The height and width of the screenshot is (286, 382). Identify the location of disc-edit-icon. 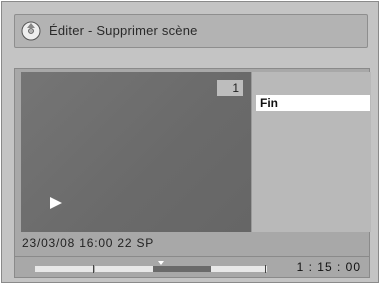
(31, 31).